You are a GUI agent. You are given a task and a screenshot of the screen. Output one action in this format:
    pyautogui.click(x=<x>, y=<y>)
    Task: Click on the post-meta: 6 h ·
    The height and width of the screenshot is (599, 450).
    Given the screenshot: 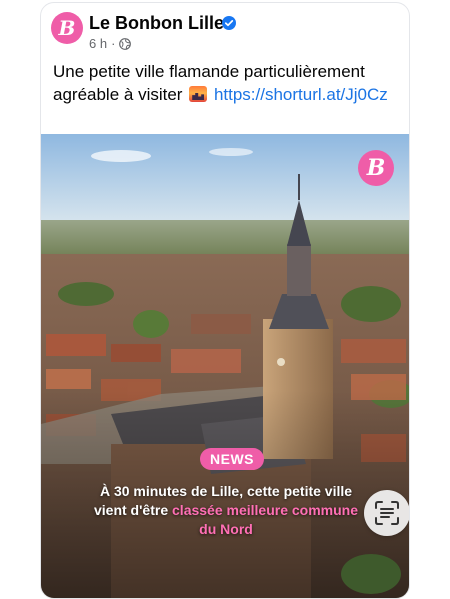 What is the action you would take?
    pyautogui.click(x=110, y=43)
    